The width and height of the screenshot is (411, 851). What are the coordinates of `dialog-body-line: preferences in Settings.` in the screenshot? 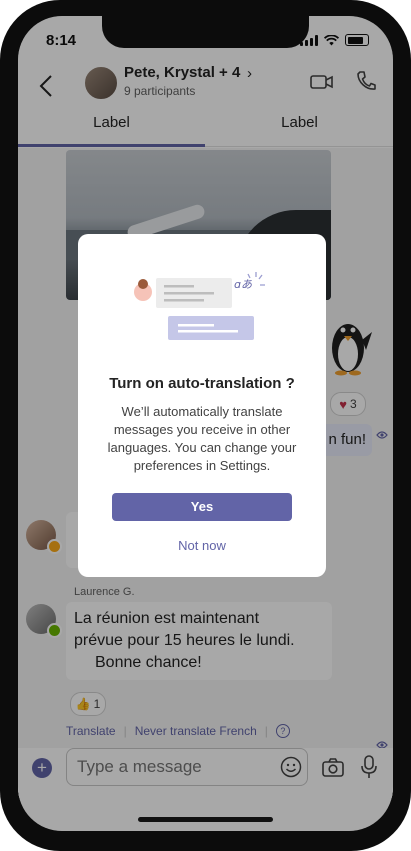 It's located at (202, 465).